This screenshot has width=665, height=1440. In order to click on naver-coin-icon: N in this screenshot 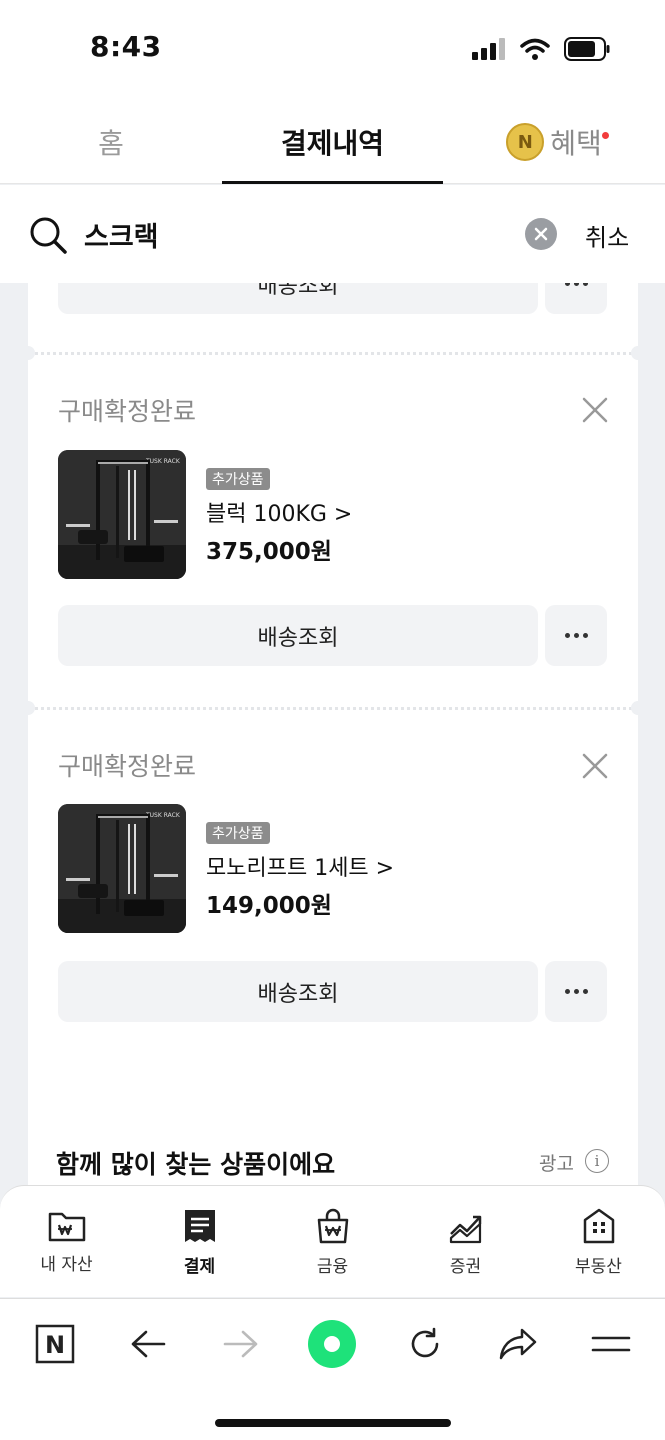, I will do `click(525, 142)`.